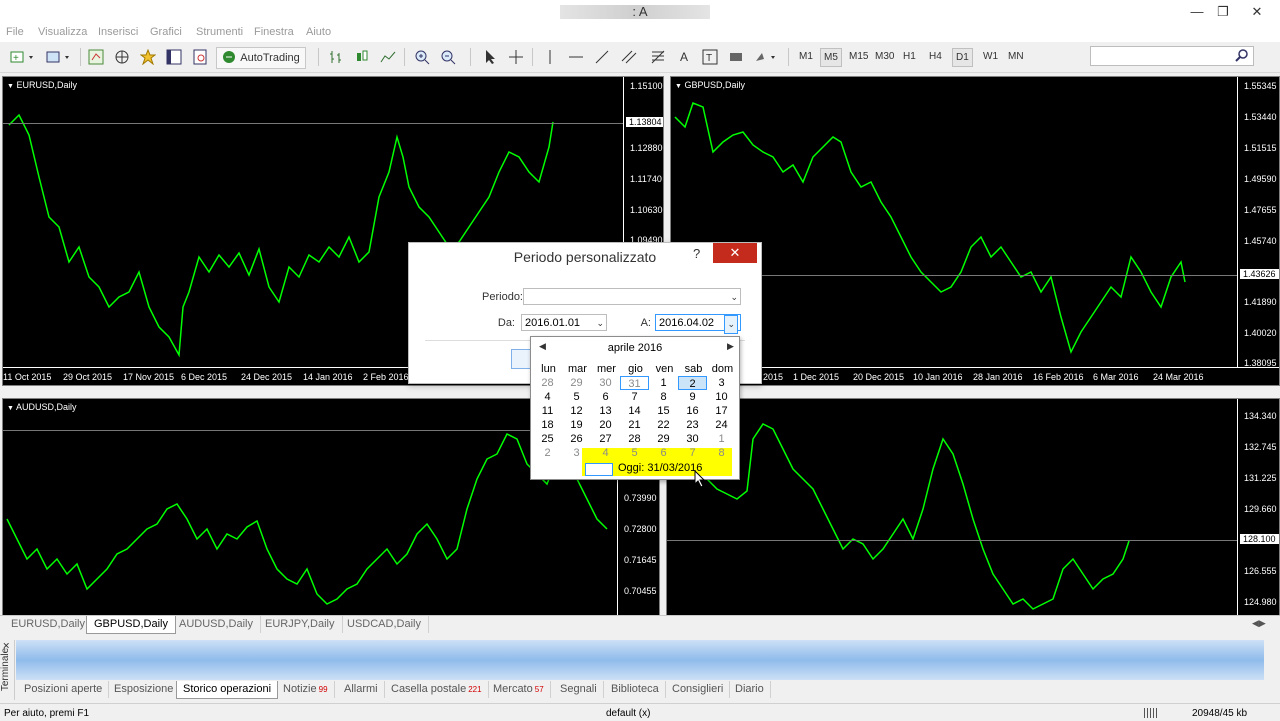 The image size is (1280, 721). What do you see at coordinates (550, 57) in the screenshot?
I see `vertical-line-icon` at bounding box center [550, 57].